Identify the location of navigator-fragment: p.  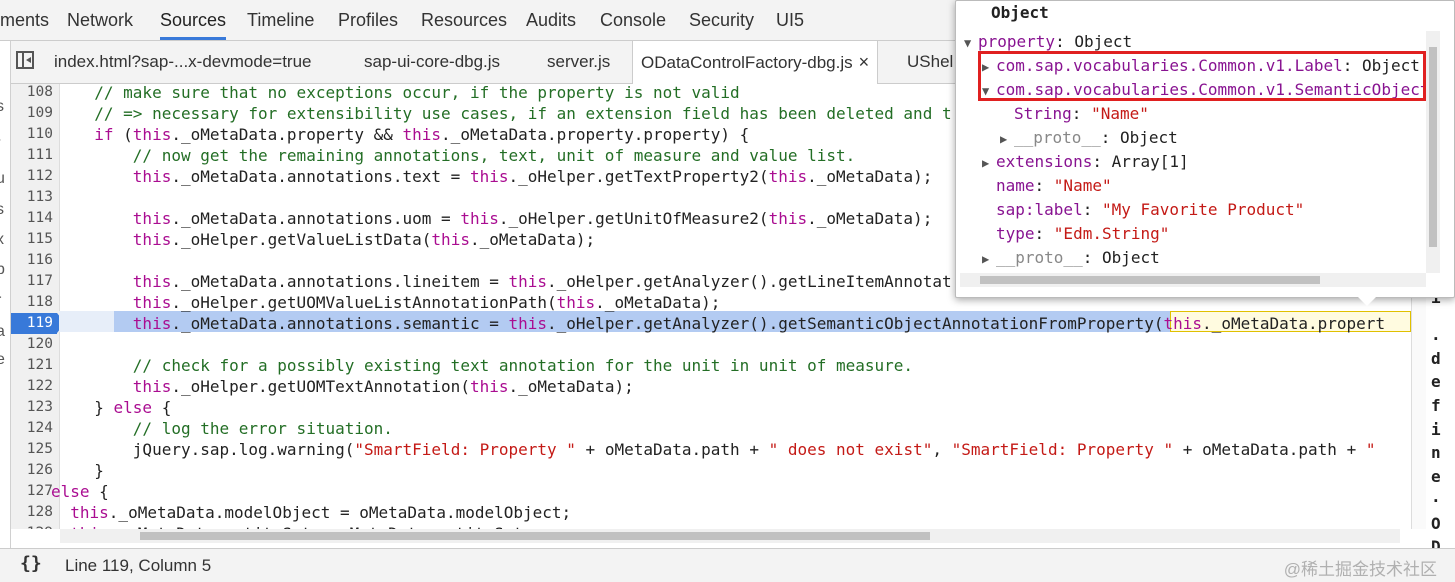
(2, 270).